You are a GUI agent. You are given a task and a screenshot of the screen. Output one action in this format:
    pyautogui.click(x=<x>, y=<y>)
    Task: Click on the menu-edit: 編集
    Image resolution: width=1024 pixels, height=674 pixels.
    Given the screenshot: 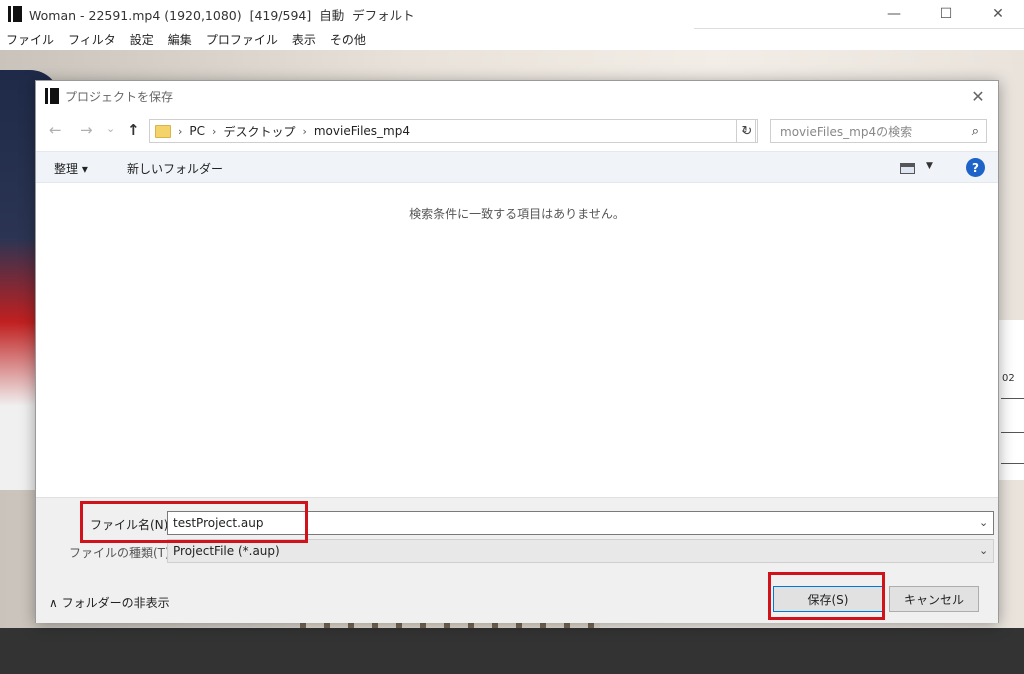 What is the action you would take?
    pyautogui.click(x=180, y=39)
    